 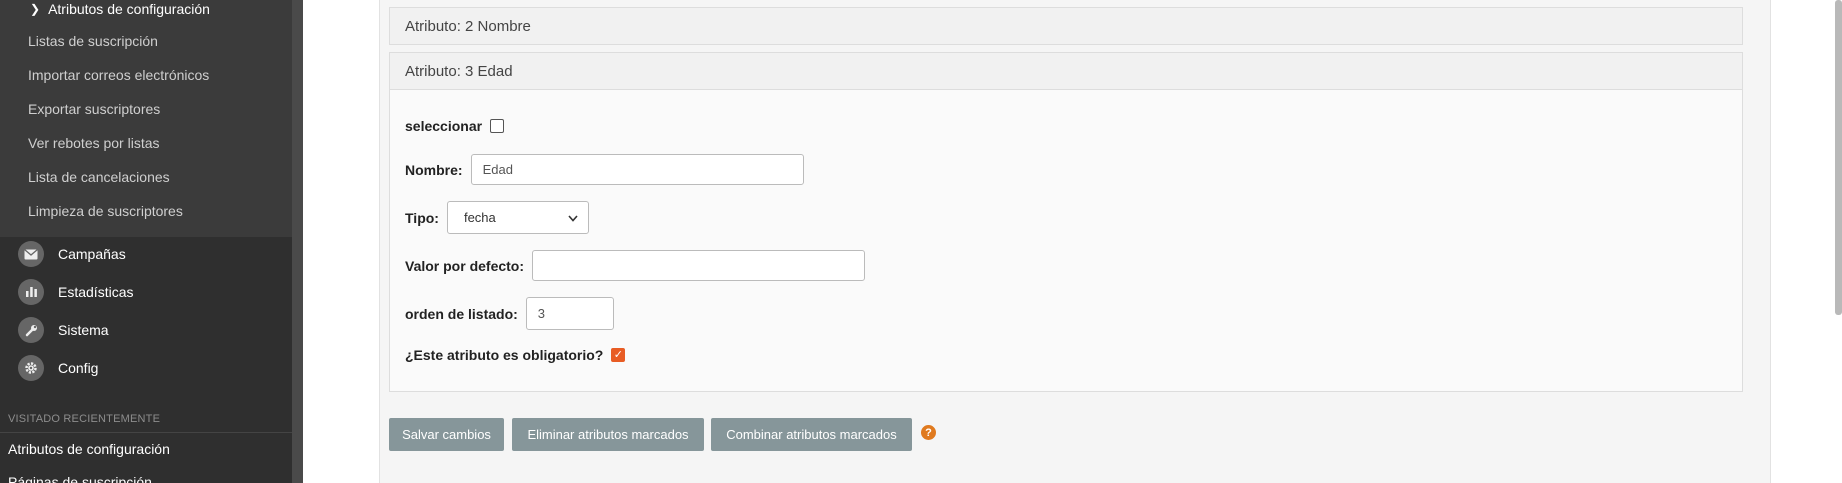 I want to click on sidebar-border, so click(x=297, y=241).